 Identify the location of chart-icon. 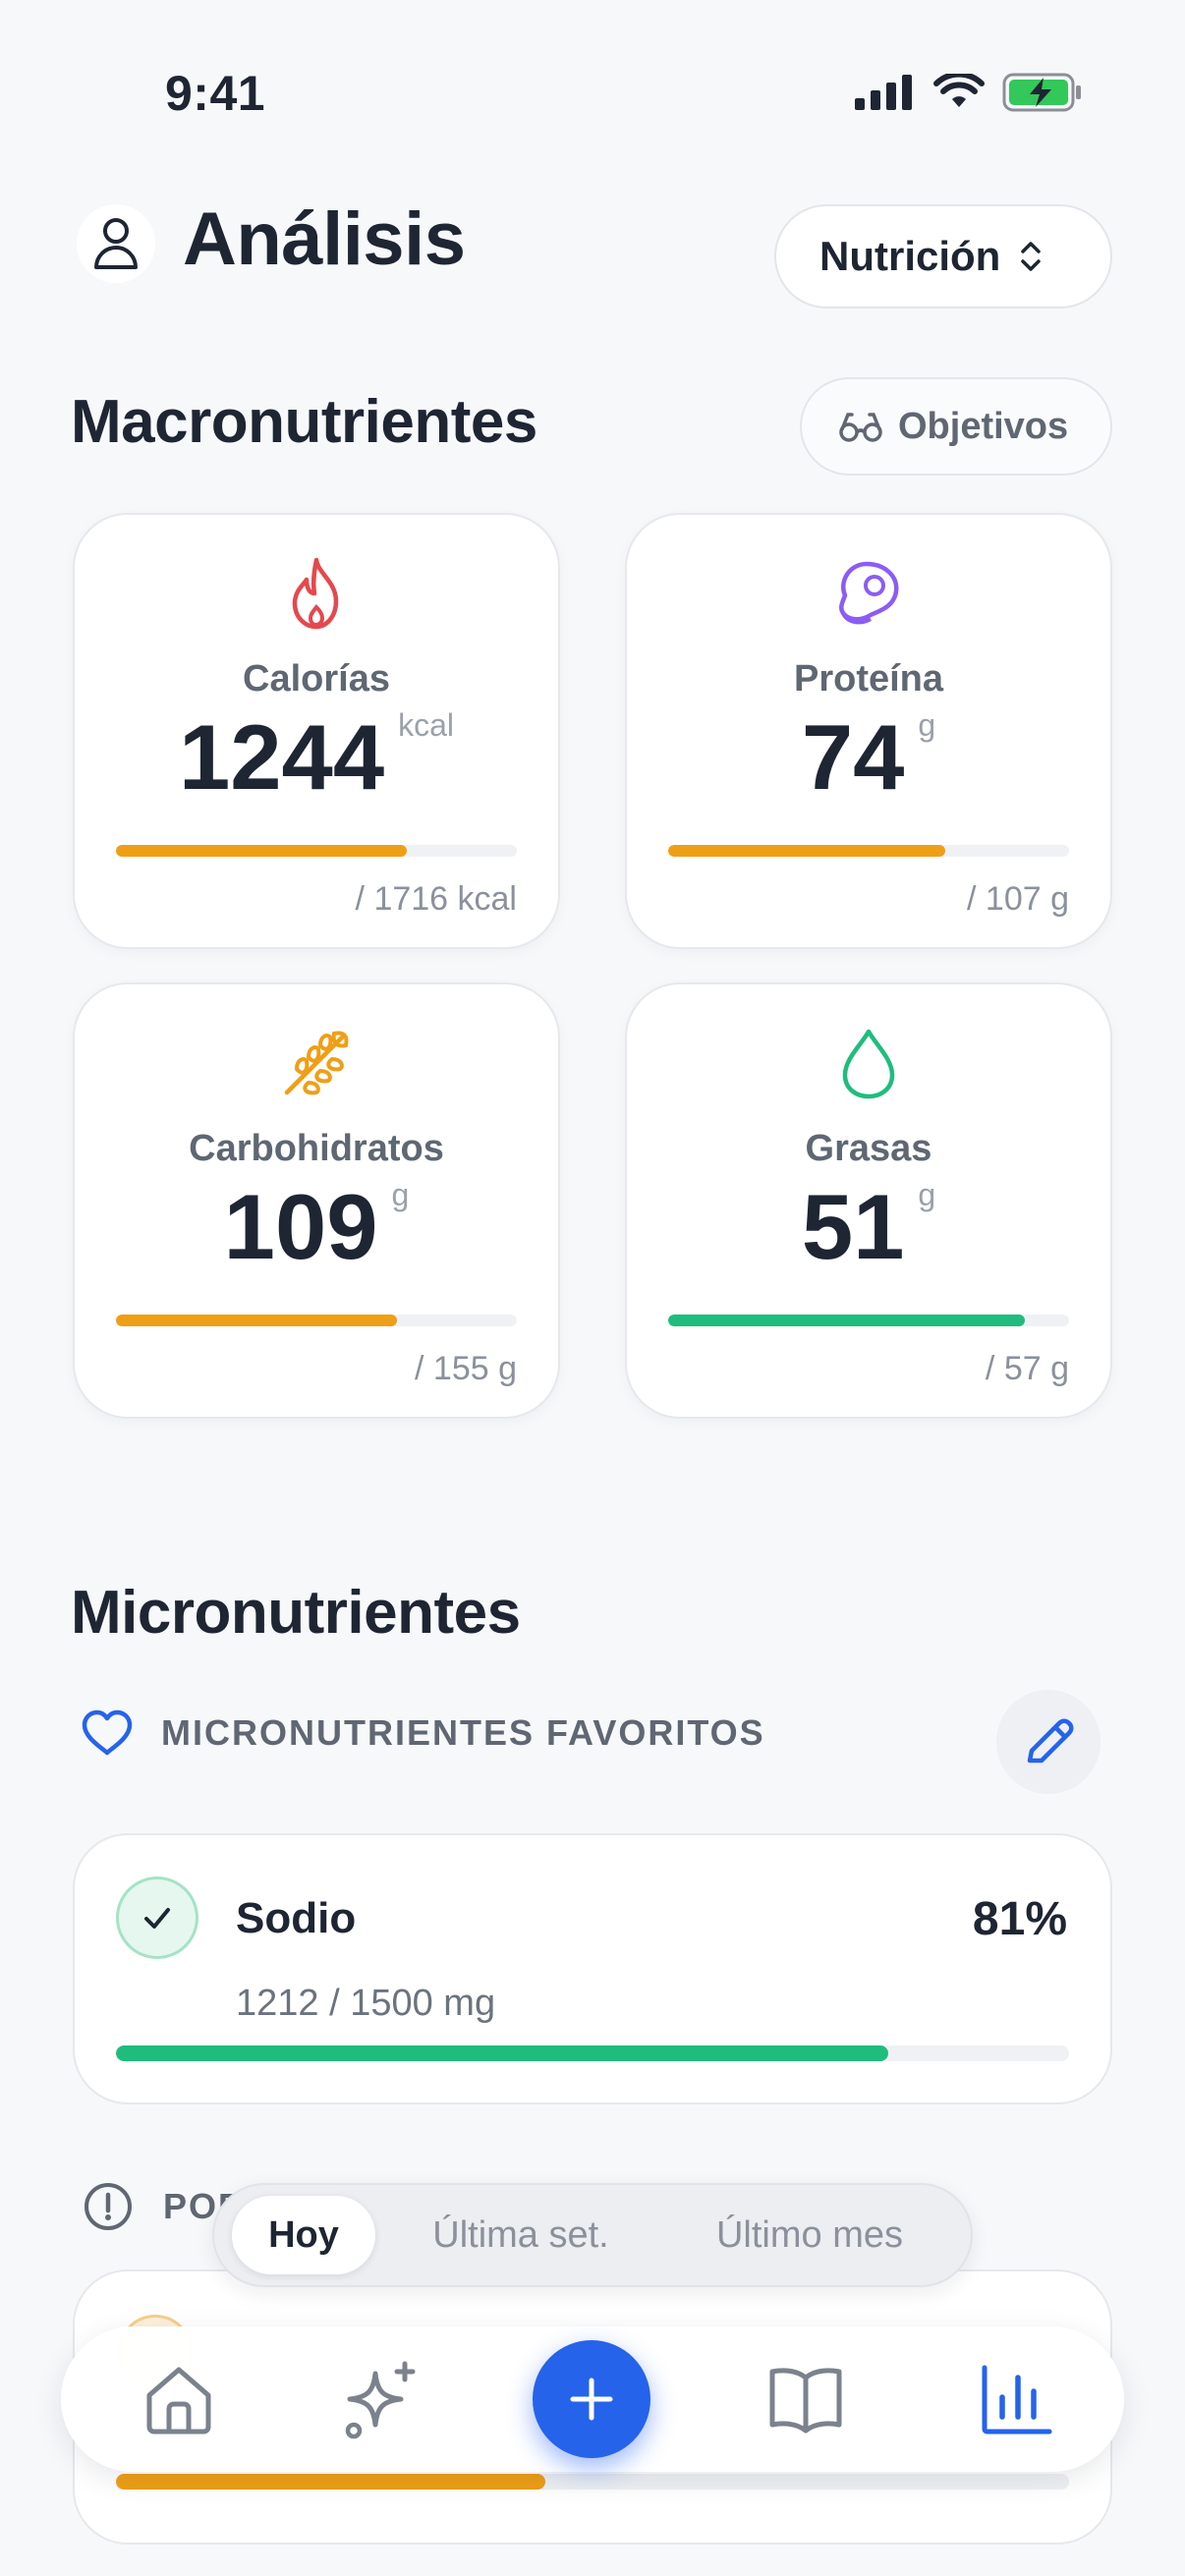
(1017, 2400).